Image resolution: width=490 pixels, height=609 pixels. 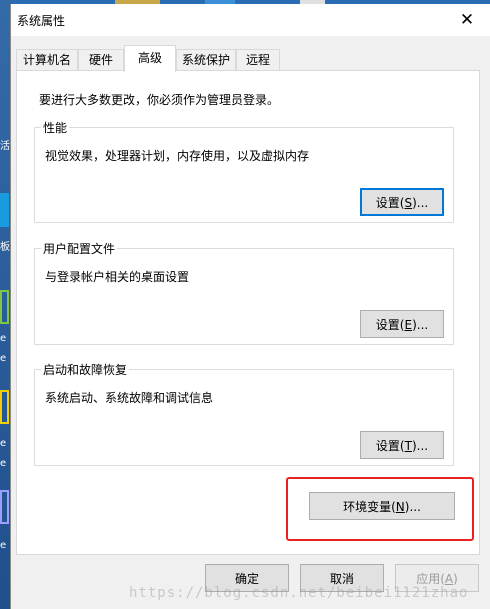 I want to click on watermark: https://blog.csdn.net/beibei1121zhao, so click(x=299, y=593).